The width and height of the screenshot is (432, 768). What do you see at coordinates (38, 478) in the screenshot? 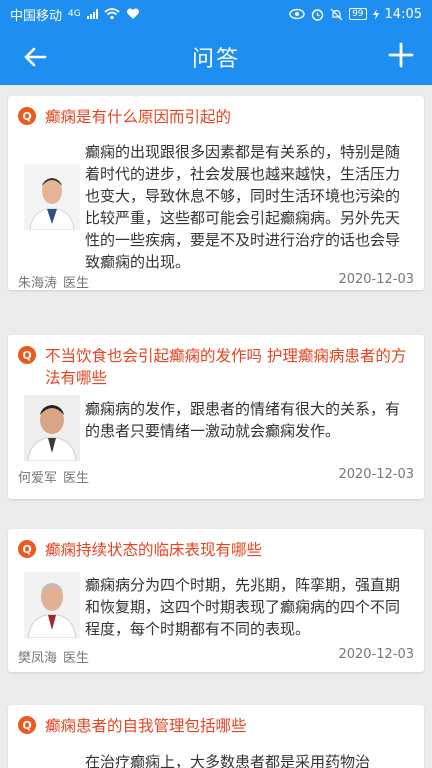
I see `doctor-name: 何爱军` at bounding box center [38, 478].